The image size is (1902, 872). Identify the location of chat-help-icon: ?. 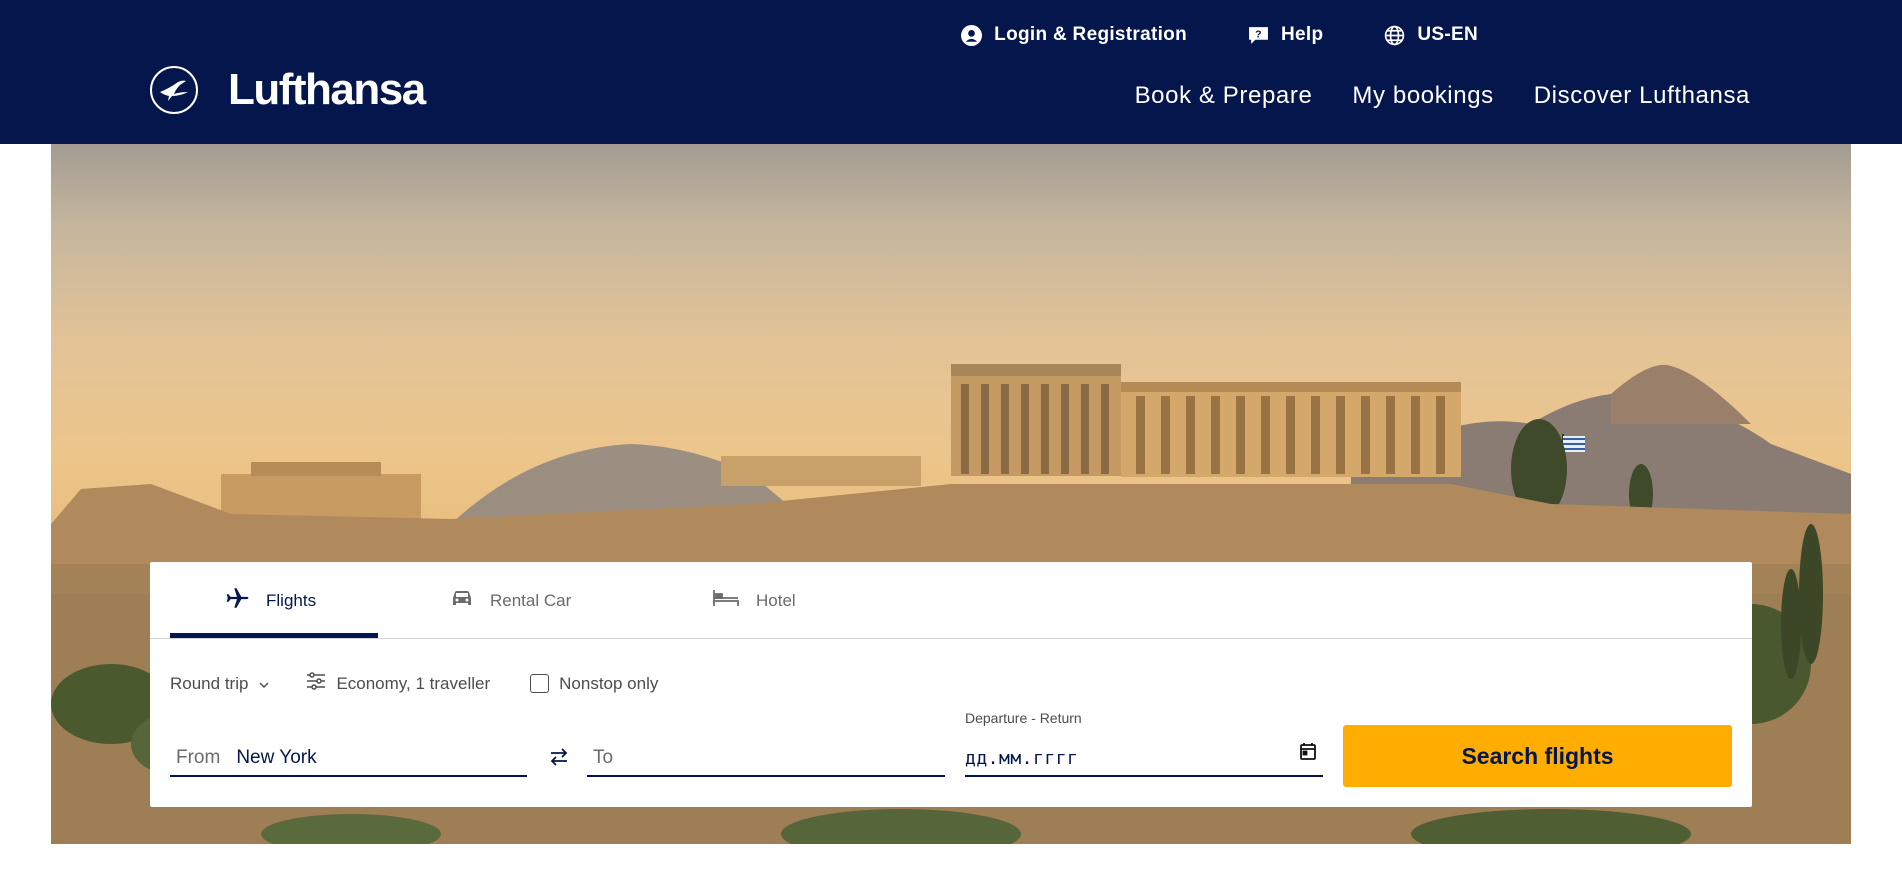
(1258, 35).